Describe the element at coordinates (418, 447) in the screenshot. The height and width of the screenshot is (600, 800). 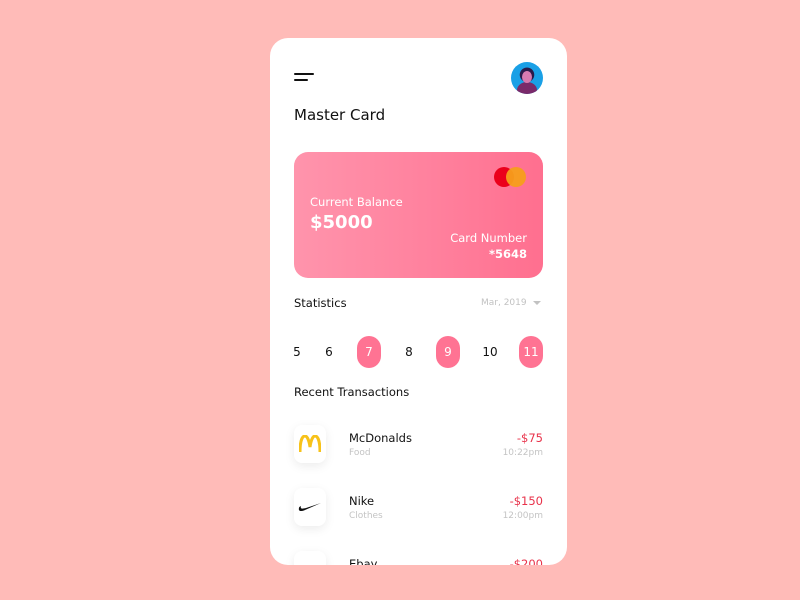
I see `transaction-row: McDonalds Food -$75 10:22pm` at that location.